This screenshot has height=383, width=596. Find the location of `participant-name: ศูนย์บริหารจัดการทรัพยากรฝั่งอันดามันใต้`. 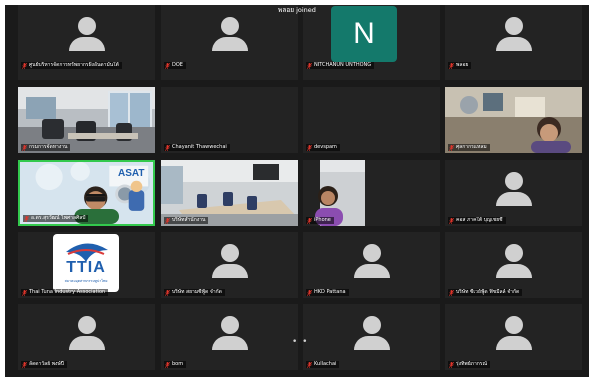

participant-name: ศูนย์บริหารจัดการทรัพยากรฝั่งอันดามันใต้ is located at coordinates (74, 65).